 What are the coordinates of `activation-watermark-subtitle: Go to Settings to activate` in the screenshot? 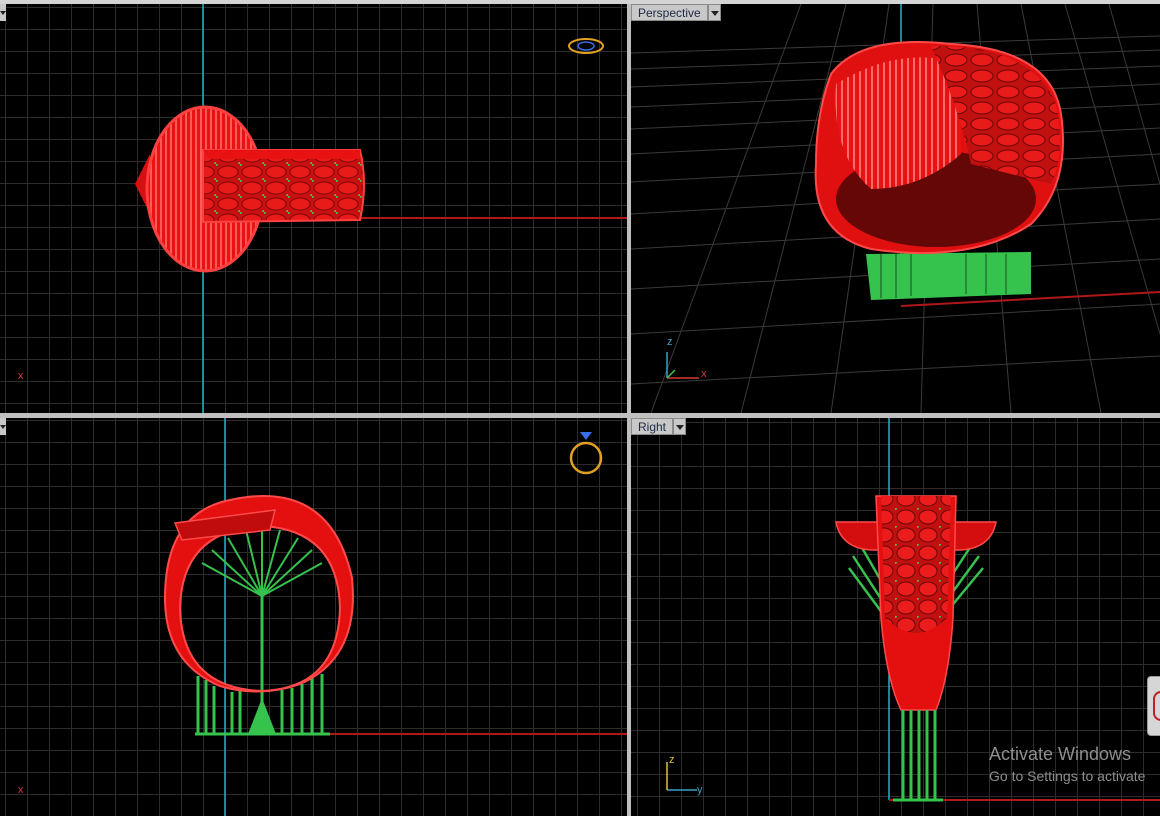 It's located at (1067, 776).